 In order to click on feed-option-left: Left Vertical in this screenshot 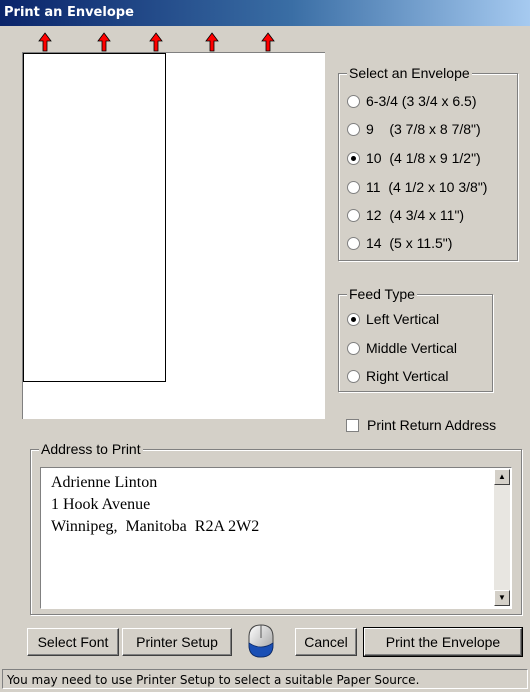, I will do `click(393, 319)`.